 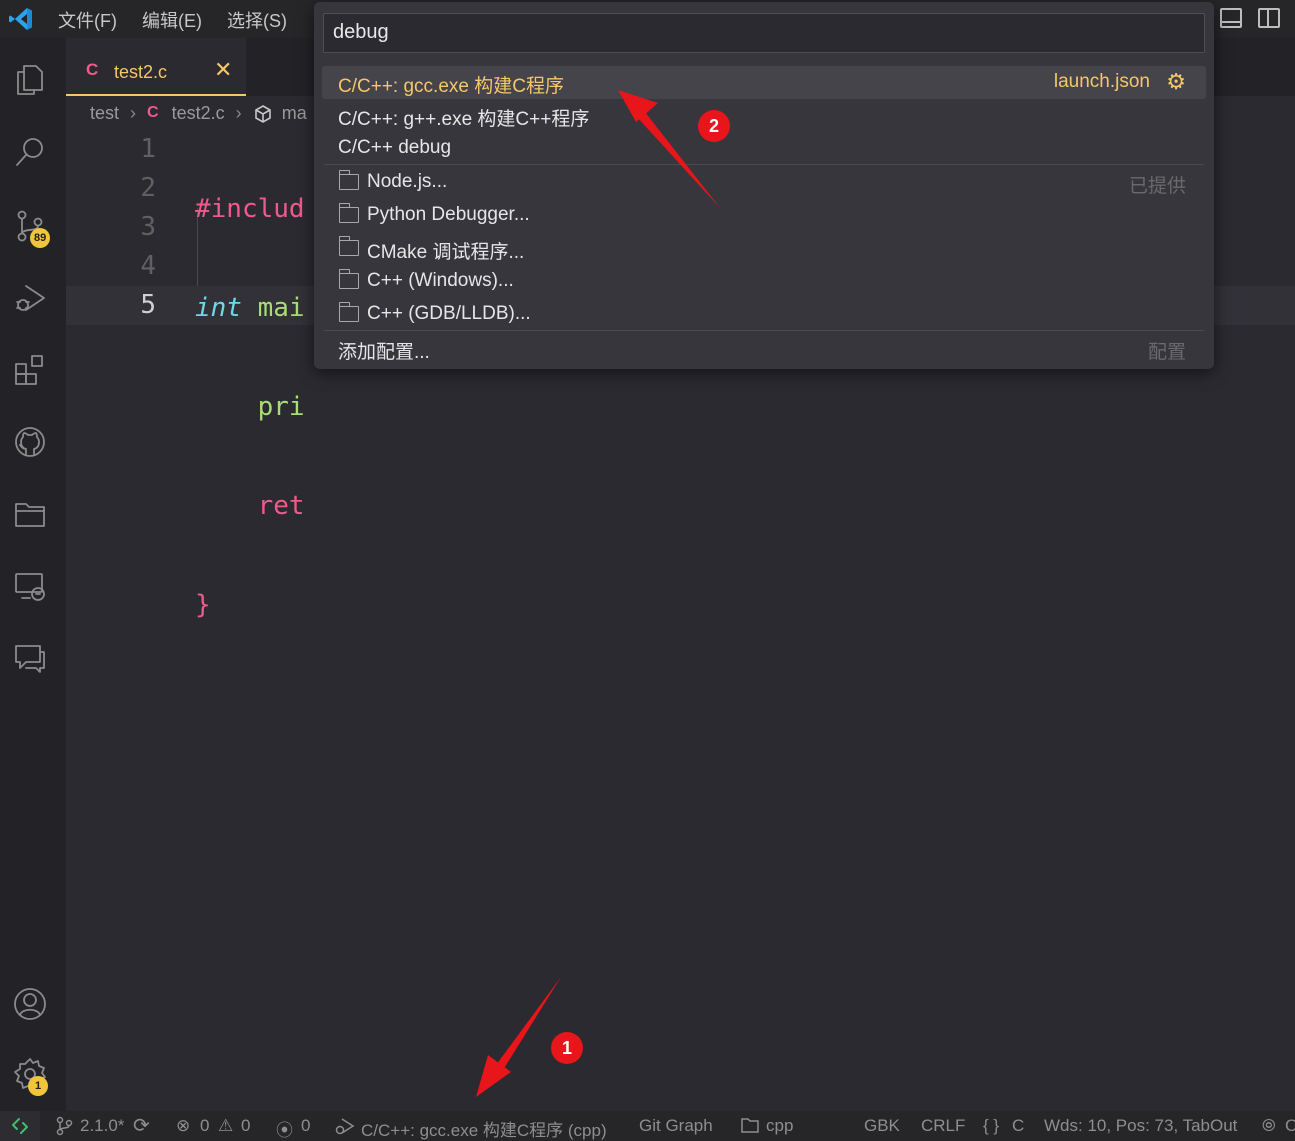 What do you see at coordinates (451, 86) in the screenshot?
I see `item-label: C/C++: gcc.exe 构建C程序` at bounding box center [451, 86].